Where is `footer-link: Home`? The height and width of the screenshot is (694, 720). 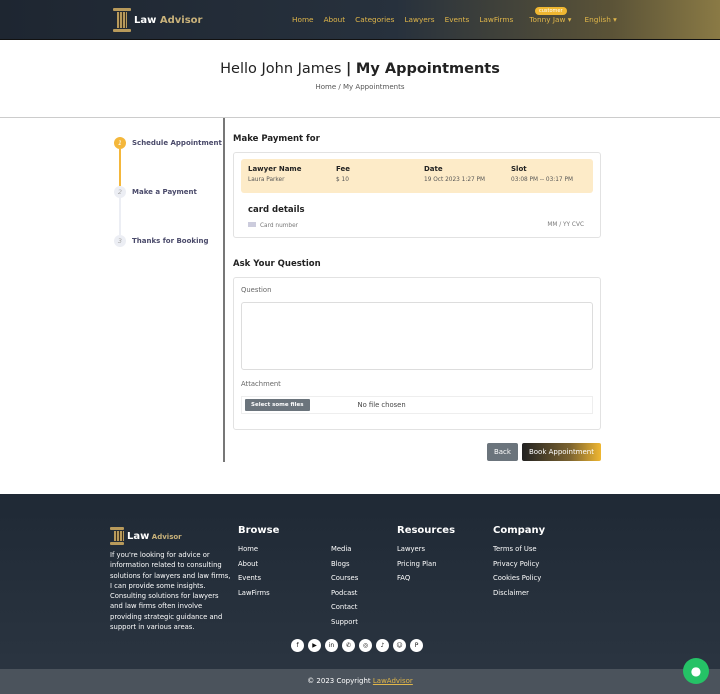 footer-link: Home is located at coordinates (248, 549).